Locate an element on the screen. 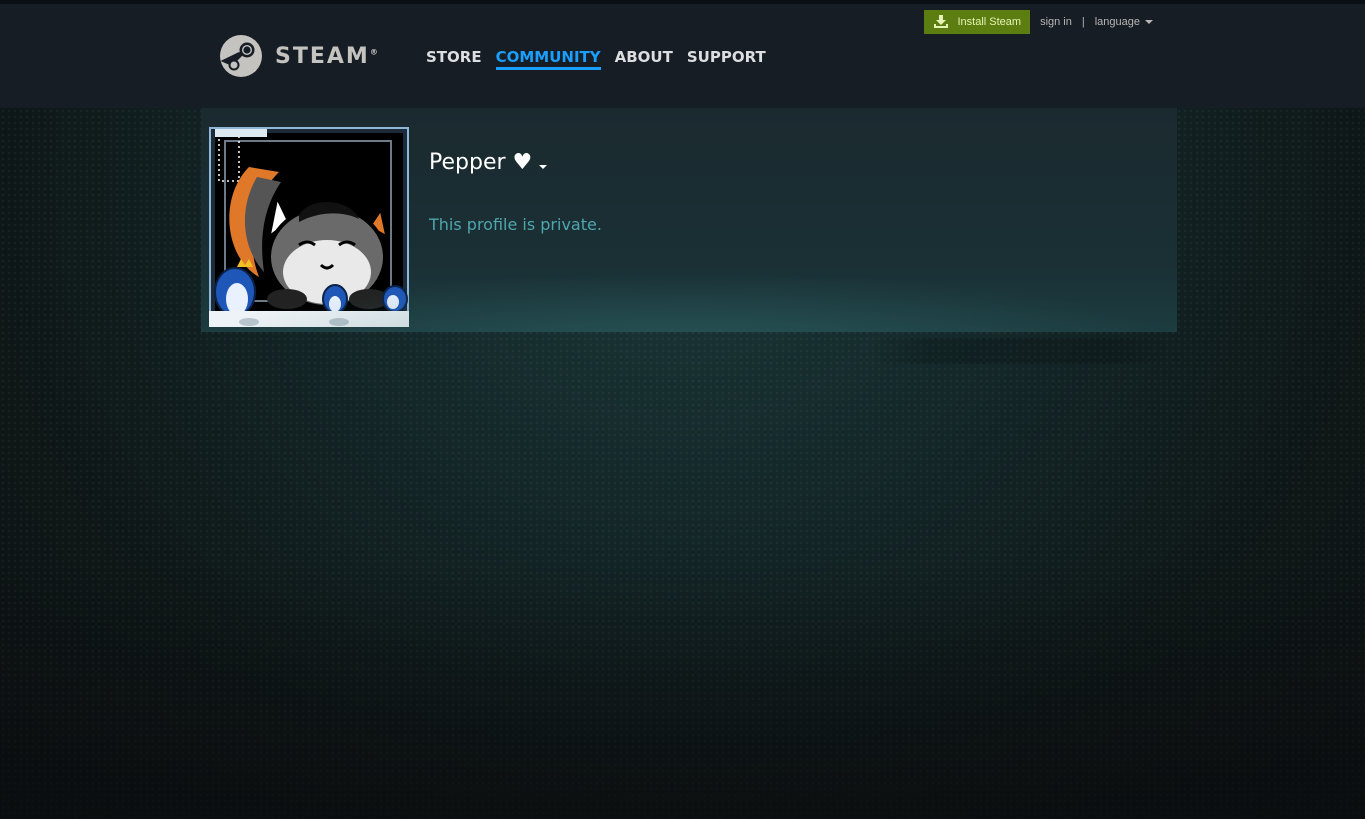 The width and height of the screenshot is (1365, 819). persona-name-row: Pepper ♥ is located at coordinates (488, 162).